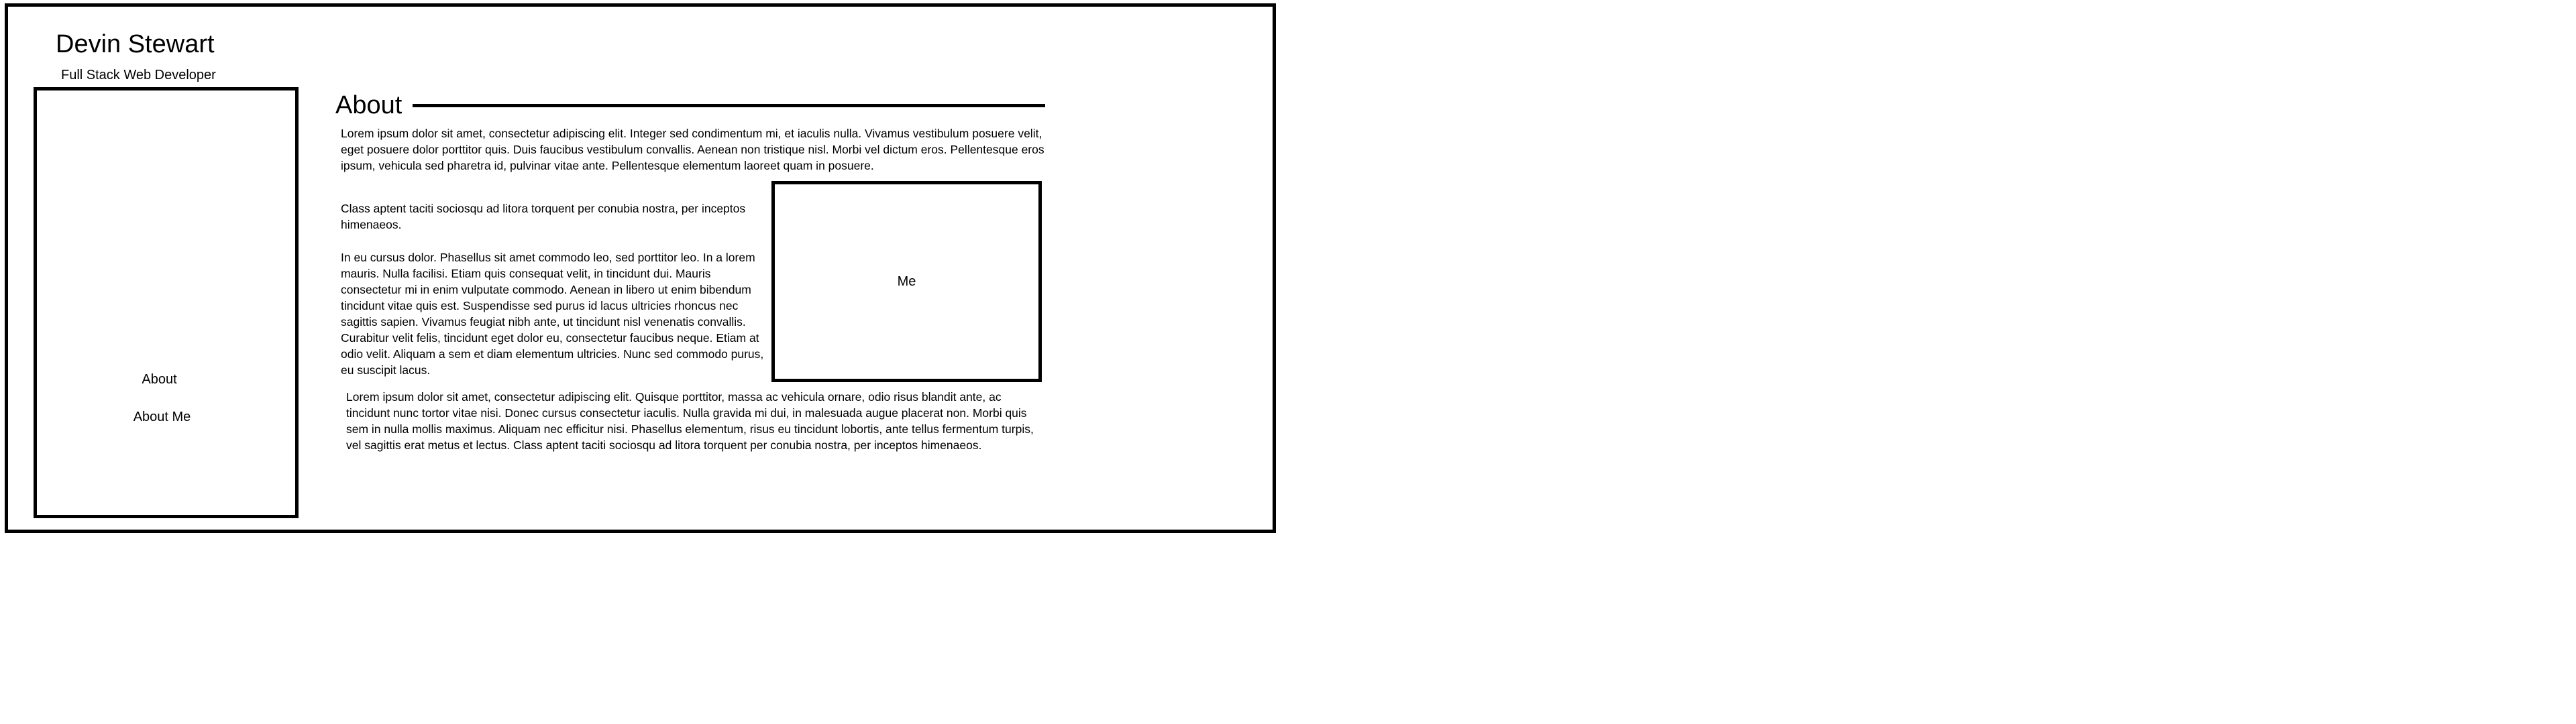 The height and width of the screenshot is (724, 2576). I want to click on profile-image-label: Me, so click(906, 281).